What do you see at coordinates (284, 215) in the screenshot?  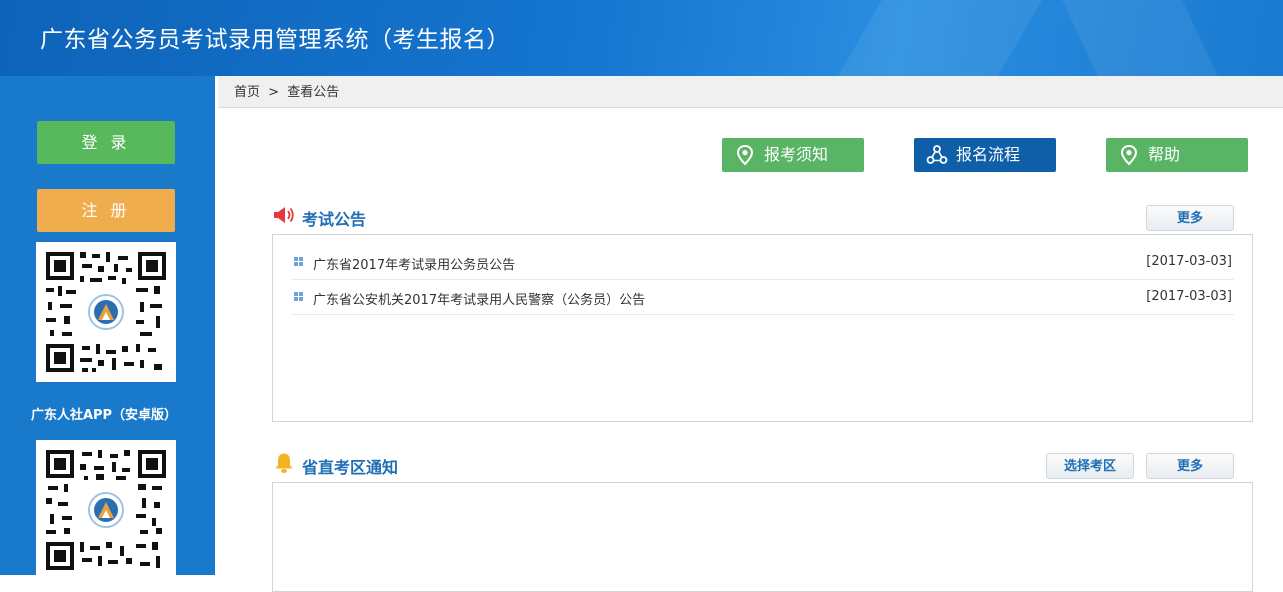 I see `megaphone-icon` at bounding box center [284, 215].